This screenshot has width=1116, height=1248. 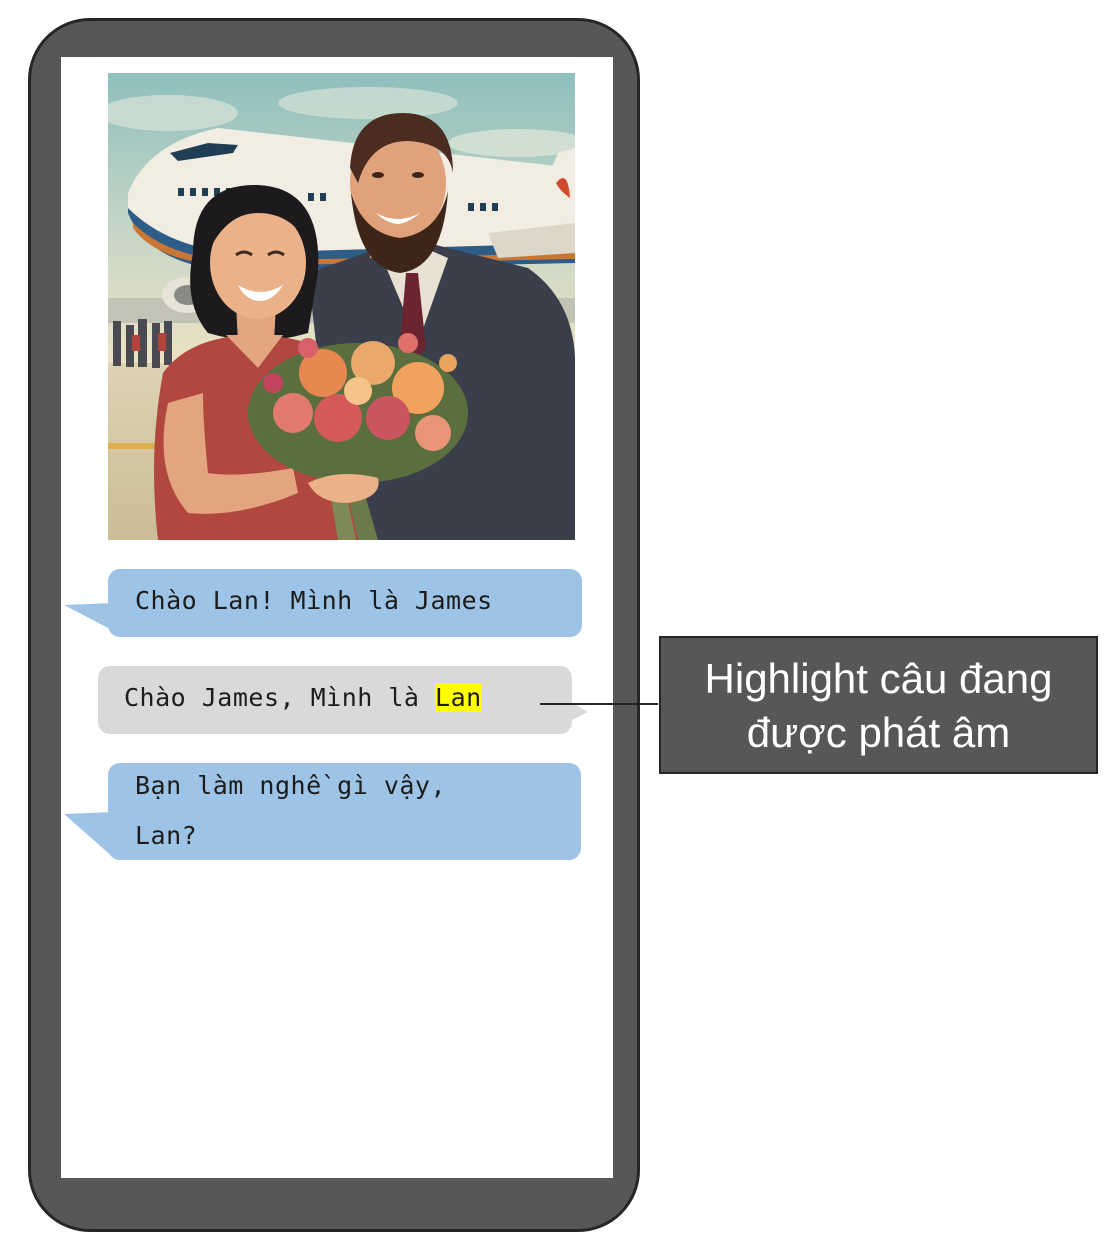 I want to click on chat-message-james-1: Chào Lan! Mình là James, so click(x=345, y=603).